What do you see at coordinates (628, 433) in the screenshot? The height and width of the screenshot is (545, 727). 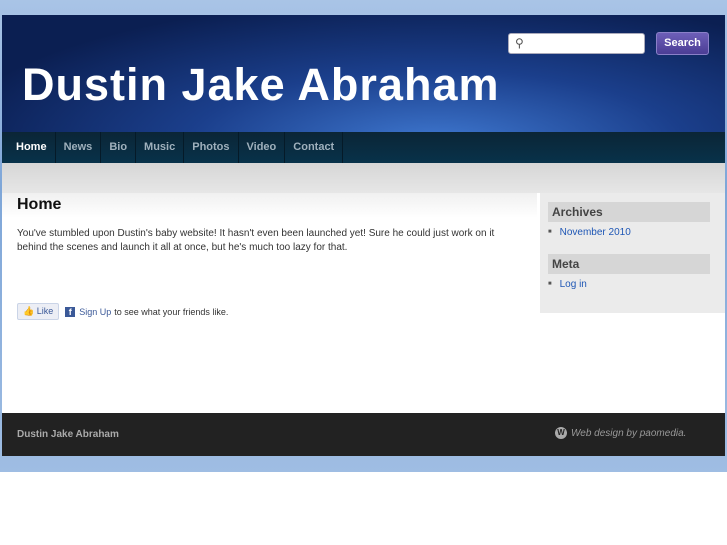 I see `credit-link: Web design by paomedia.` at bounding box center [628, 433].